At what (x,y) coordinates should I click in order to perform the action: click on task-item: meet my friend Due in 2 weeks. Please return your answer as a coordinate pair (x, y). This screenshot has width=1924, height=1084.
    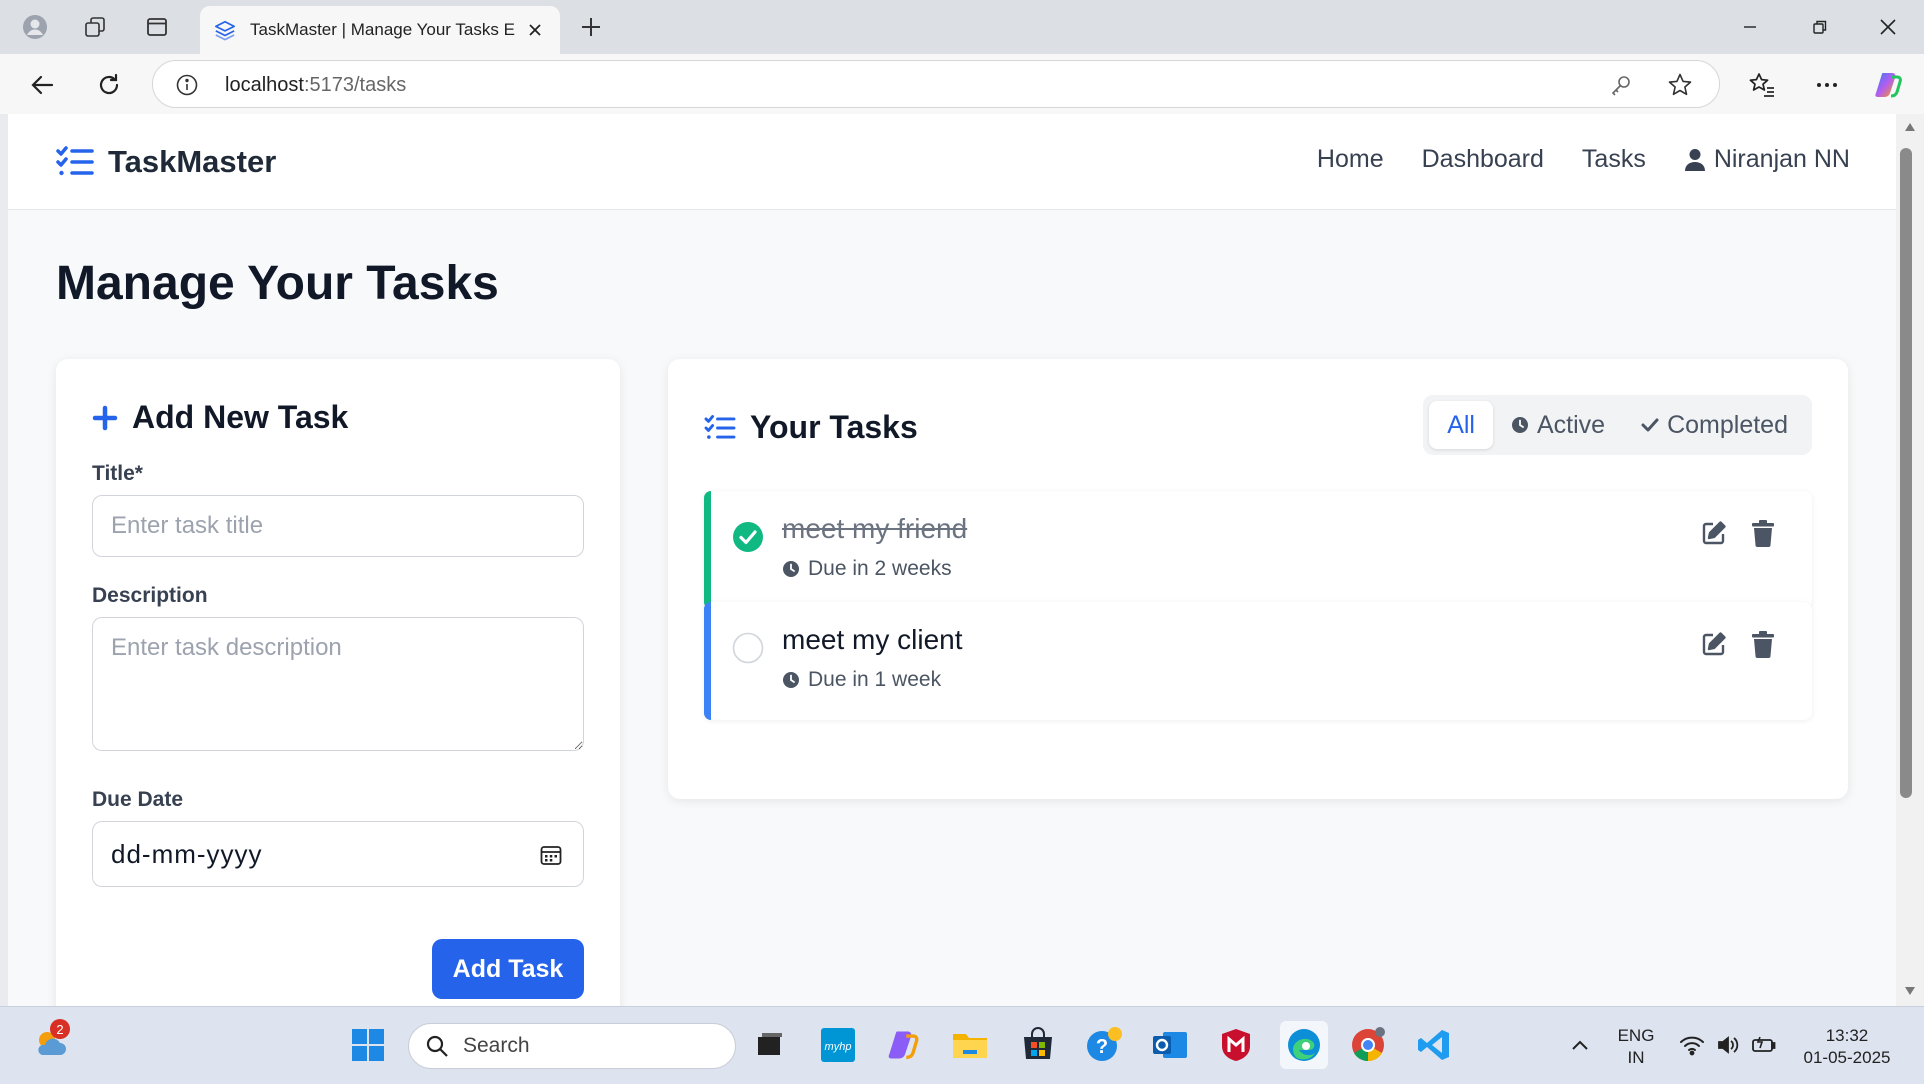
    Looking at the image, I should click on (1258, 550).